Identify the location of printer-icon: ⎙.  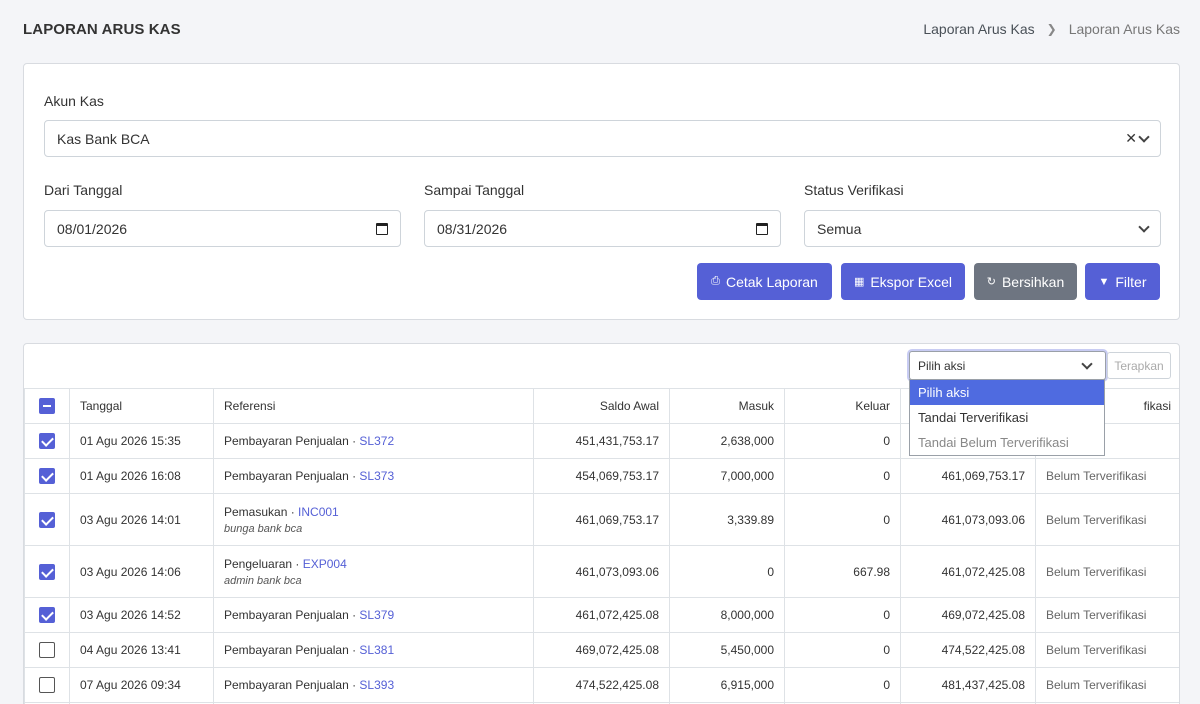
(715, 281).